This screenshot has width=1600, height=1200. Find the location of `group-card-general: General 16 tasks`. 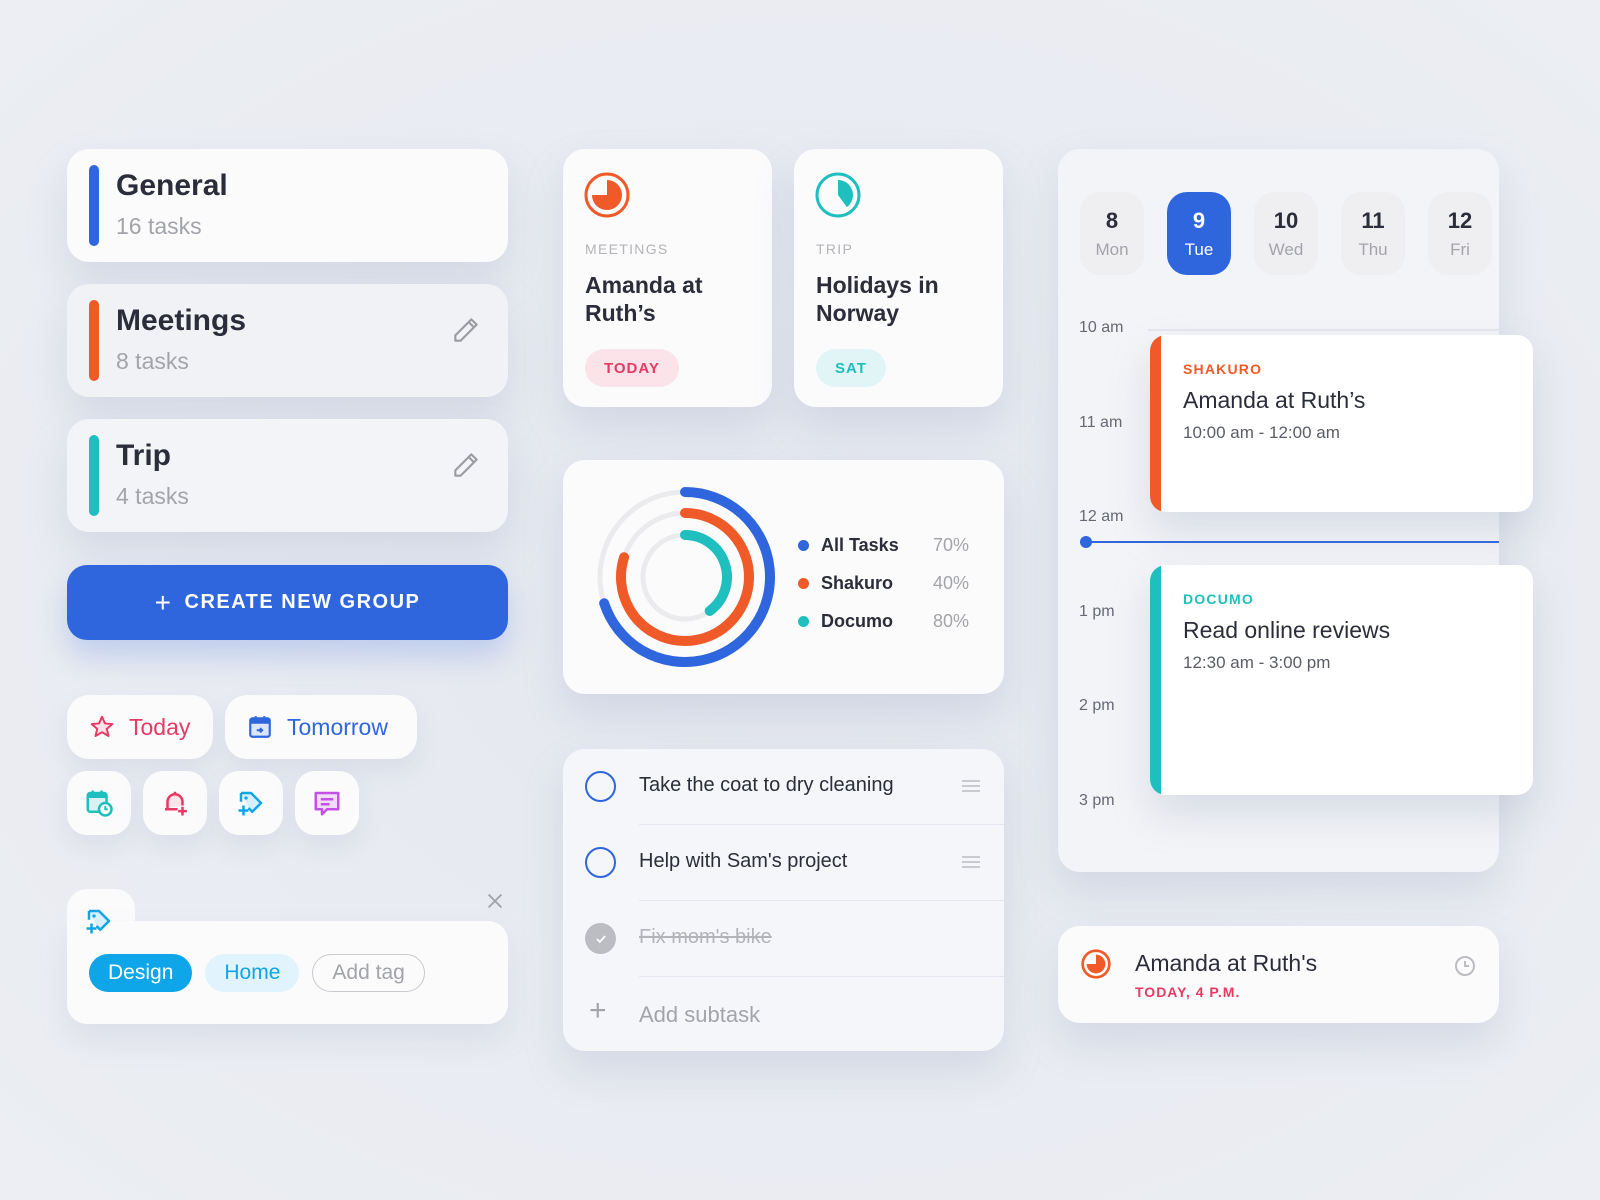

group-card-general: General 16 tasks is located at coordinates (287, 205).